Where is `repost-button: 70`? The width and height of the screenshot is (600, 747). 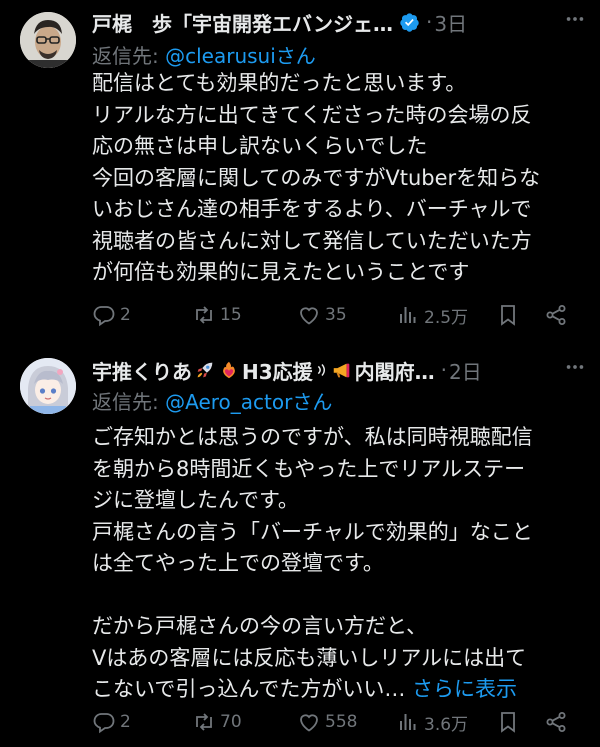
repost-button: 70 is located at coordinates (217, 722).